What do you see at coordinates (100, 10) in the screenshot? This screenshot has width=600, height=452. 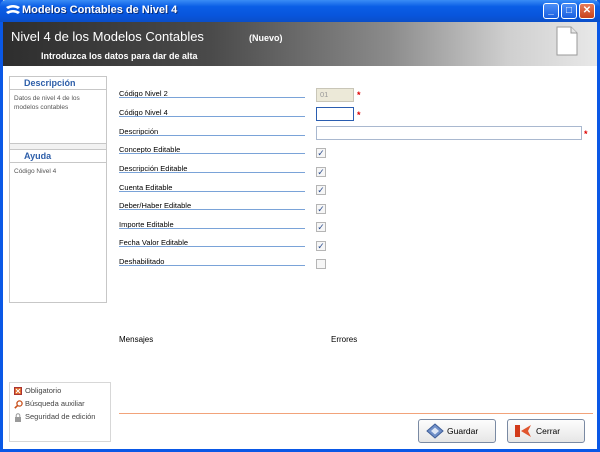 I see `window-title: Modelos Contables de Nivel 4` at bounding box center [100, 10].